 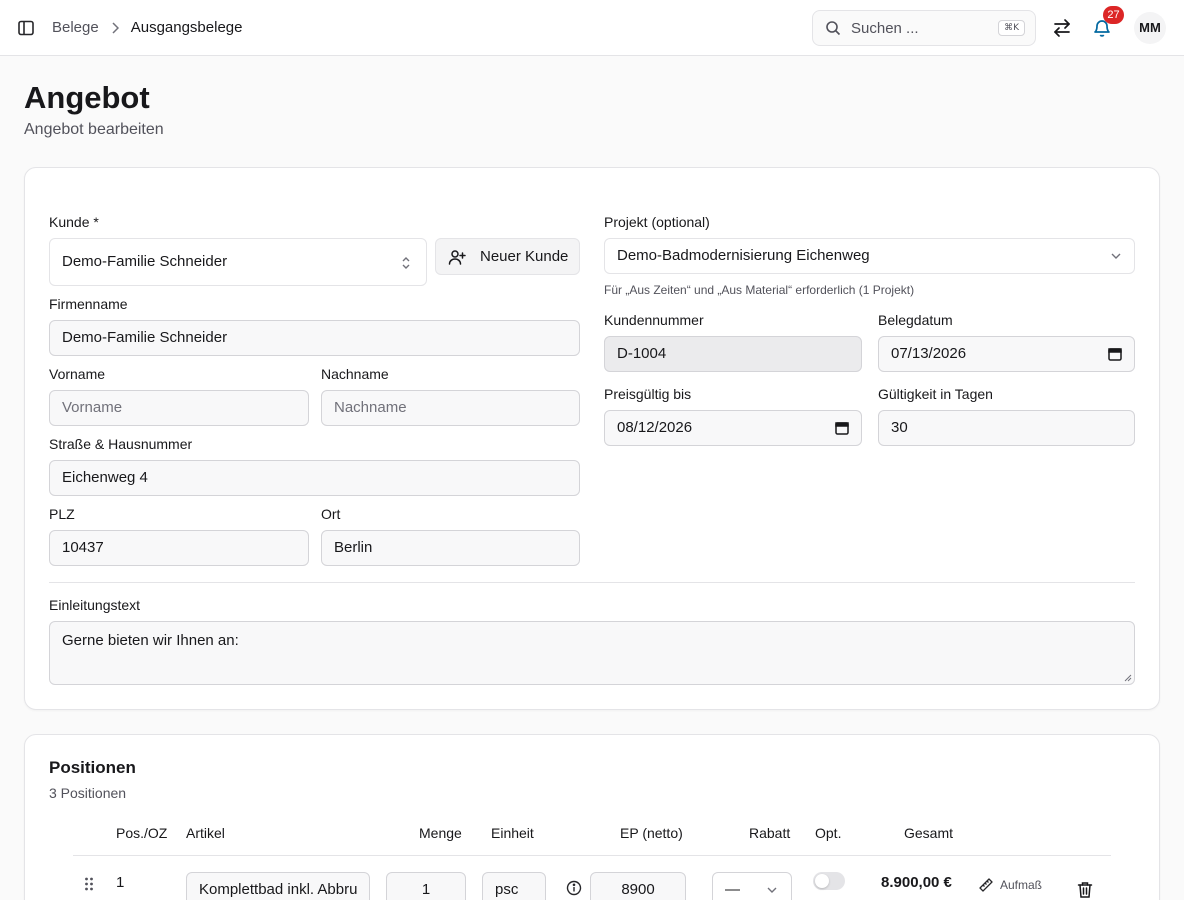 I want to click on rabatt-value: —, so click(x=732, y=889).